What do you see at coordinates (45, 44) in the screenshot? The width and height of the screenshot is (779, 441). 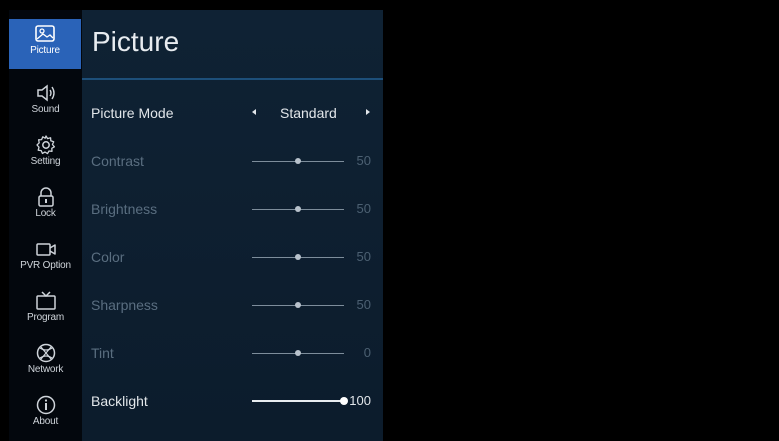 I see `sidebar-item-picture: Picture` at bounding box center [45, 44].